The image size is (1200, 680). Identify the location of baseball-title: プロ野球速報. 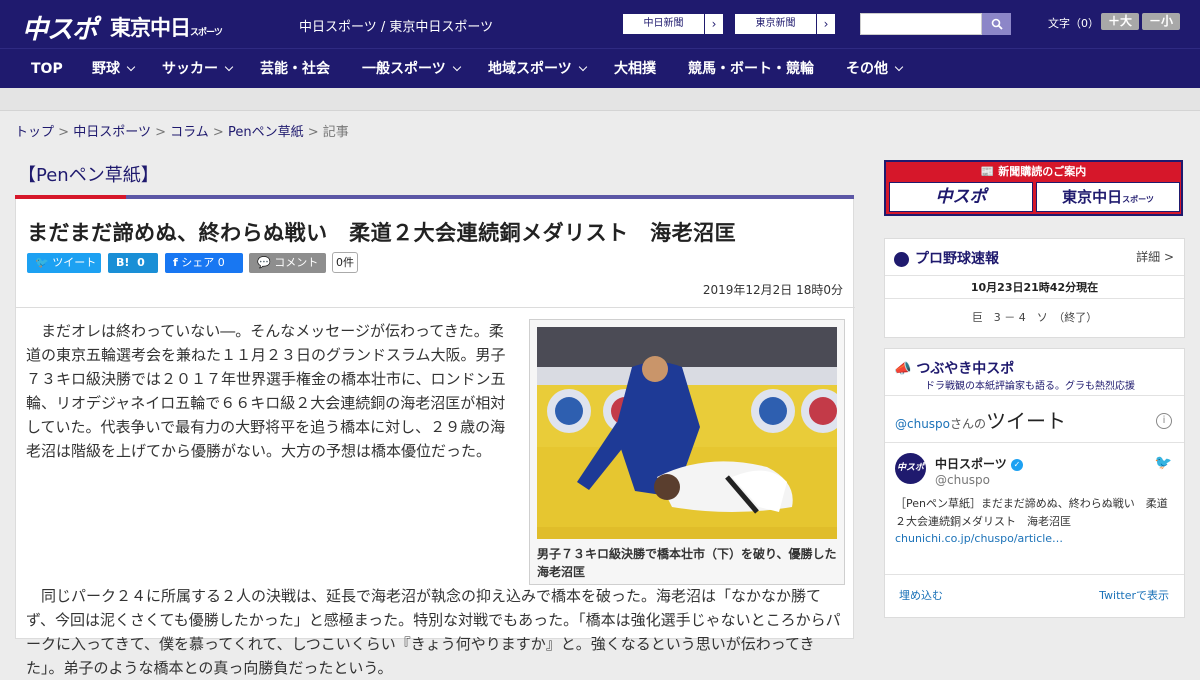
(957, 259).